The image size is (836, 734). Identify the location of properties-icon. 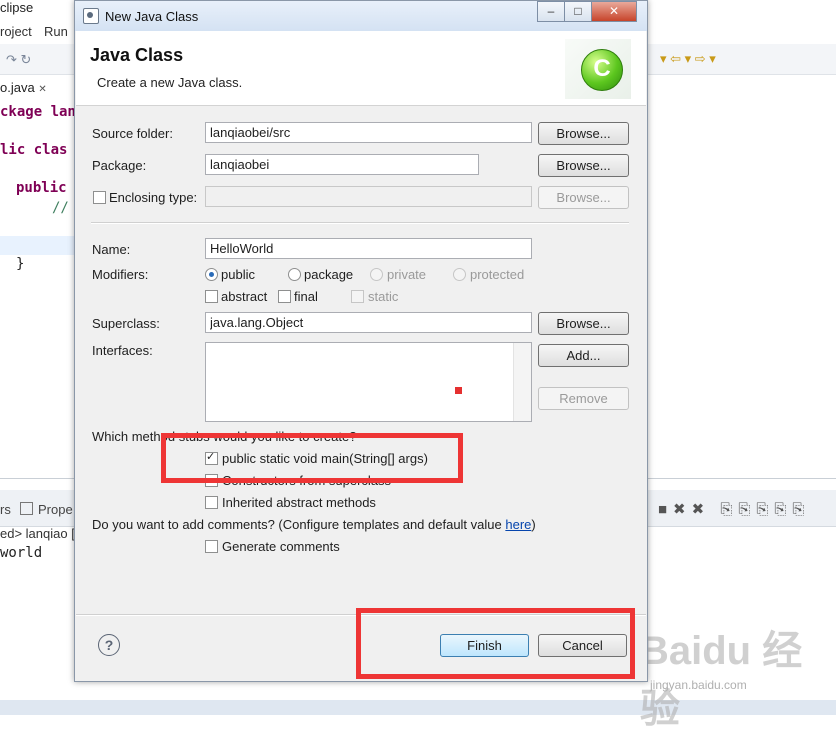
(26, 508).